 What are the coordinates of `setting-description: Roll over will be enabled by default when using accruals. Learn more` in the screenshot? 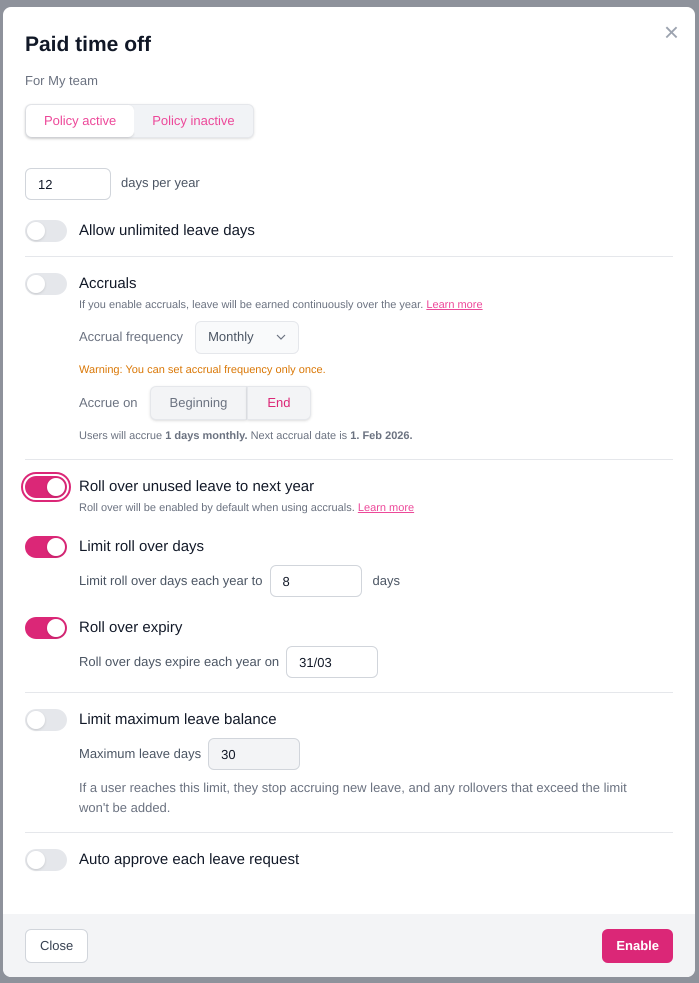 It's located at (246, 508).